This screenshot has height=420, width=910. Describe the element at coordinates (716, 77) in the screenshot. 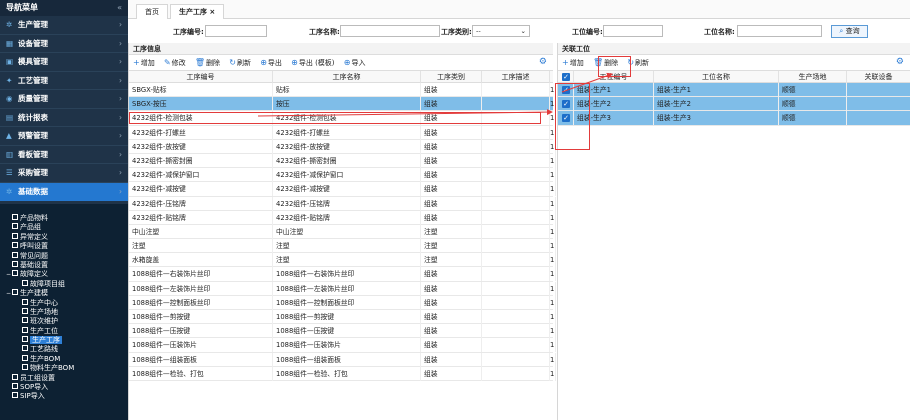

I see `col-station-name: 工位名称` at that location.